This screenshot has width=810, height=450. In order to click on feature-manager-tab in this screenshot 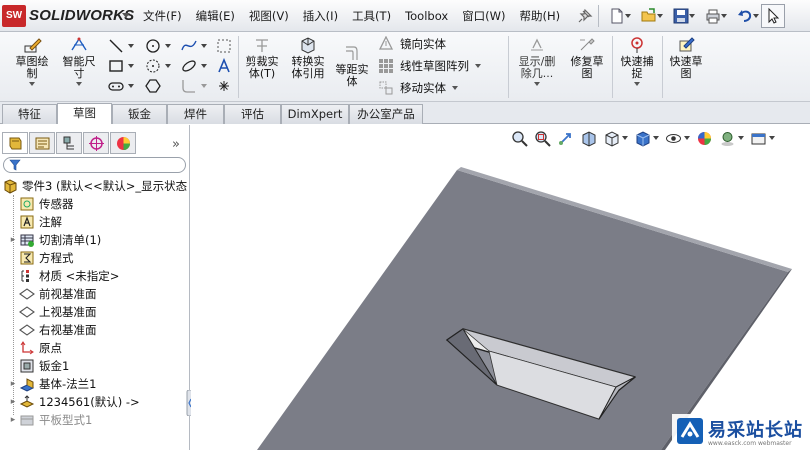, I will do `click(15, 143)`.